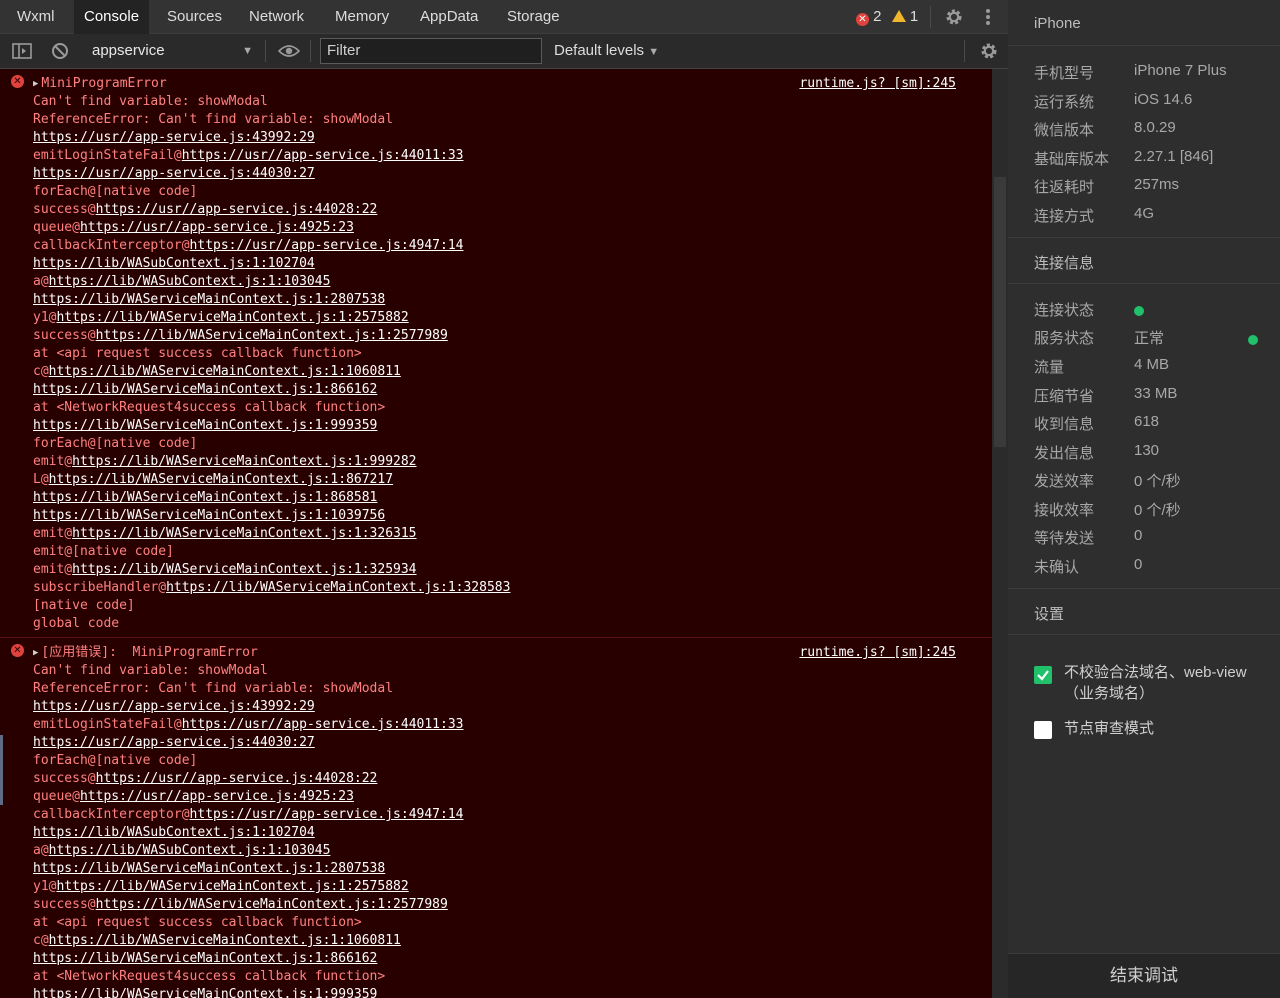 The width and height of the screenshot is (1280, 998). Describe the element at coordinates (1000, 312) in the screenshot. I see `scrollbar-thumb` at that location.